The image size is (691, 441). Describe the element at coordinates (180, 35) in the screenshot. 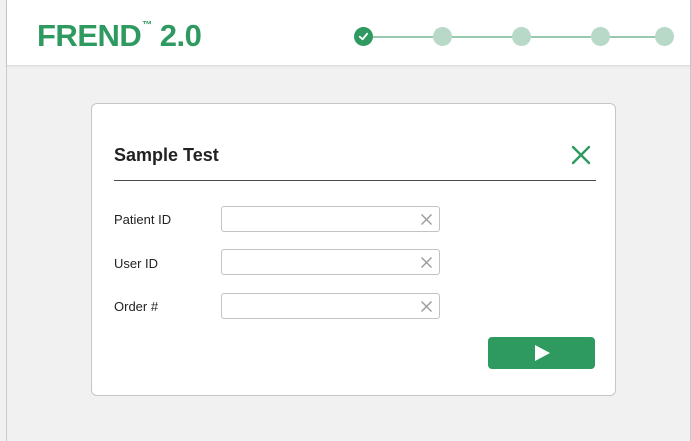

I see `logo-version: 2.0` at that location.